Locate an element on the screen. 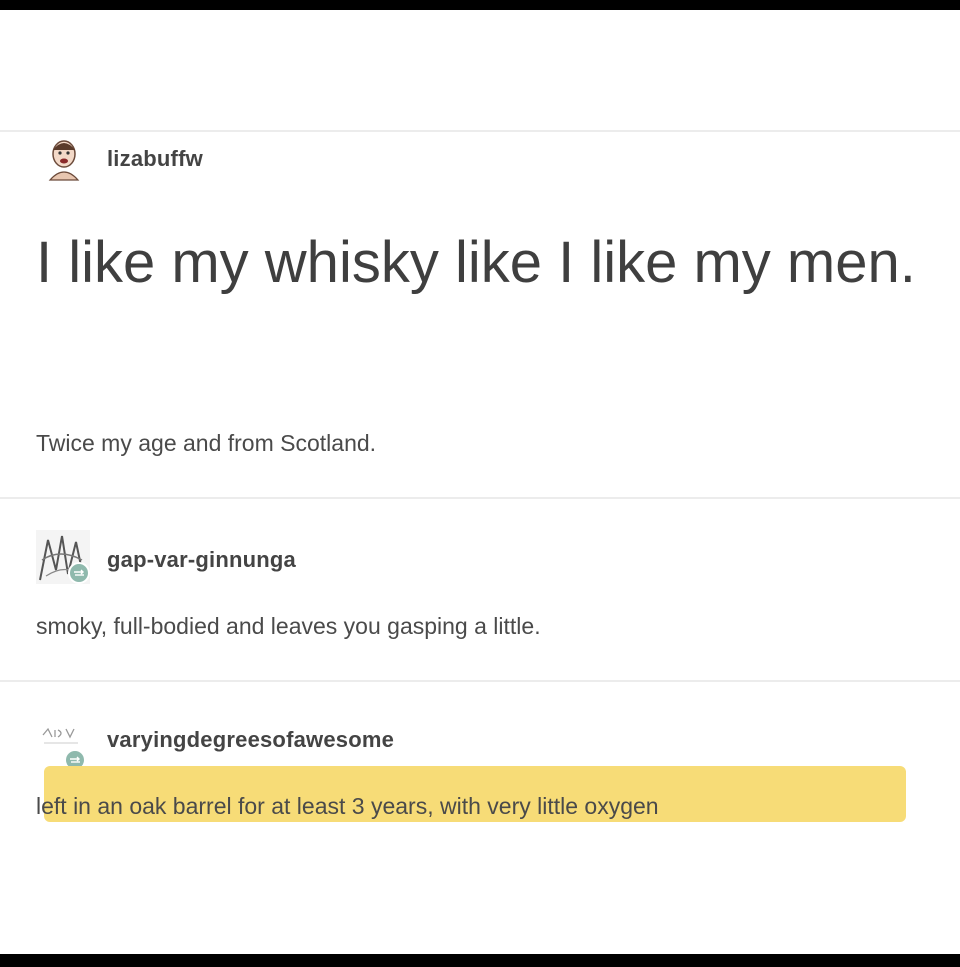  post-username: gap-var-ginnunga is located at coordinates (201, 560).